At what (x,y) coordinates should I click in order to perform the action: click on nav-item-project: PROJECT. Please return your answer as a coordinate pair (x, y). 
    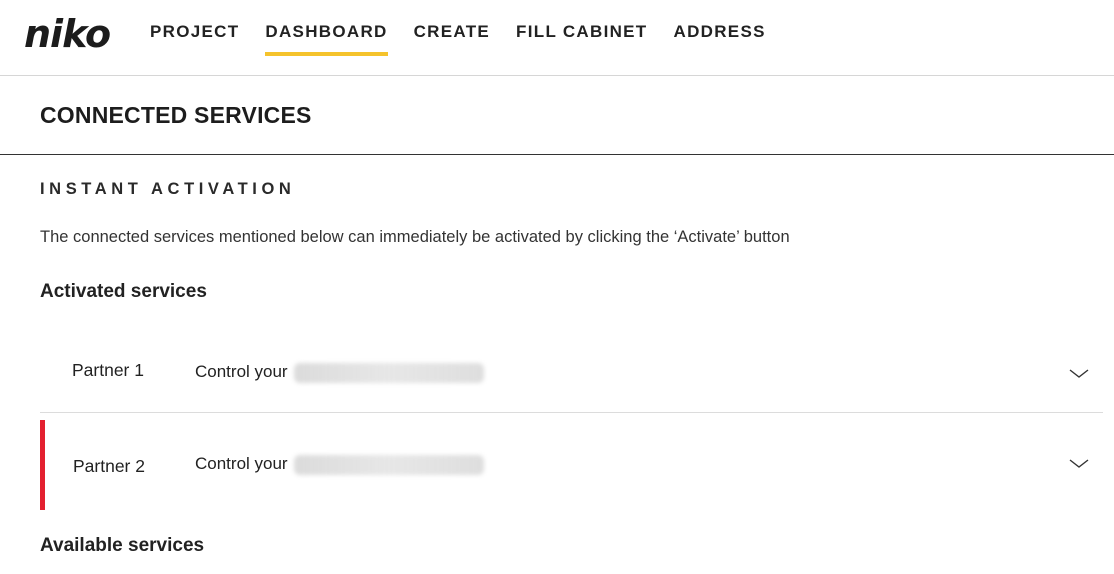
    Looking at the image, I should click on (194, 32).